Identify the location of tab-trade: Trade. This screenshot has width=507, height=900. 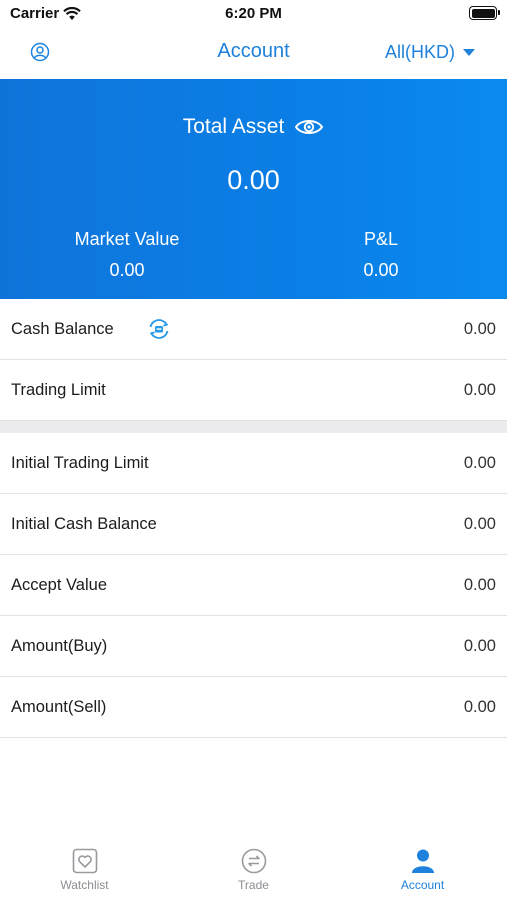
(253, 870).